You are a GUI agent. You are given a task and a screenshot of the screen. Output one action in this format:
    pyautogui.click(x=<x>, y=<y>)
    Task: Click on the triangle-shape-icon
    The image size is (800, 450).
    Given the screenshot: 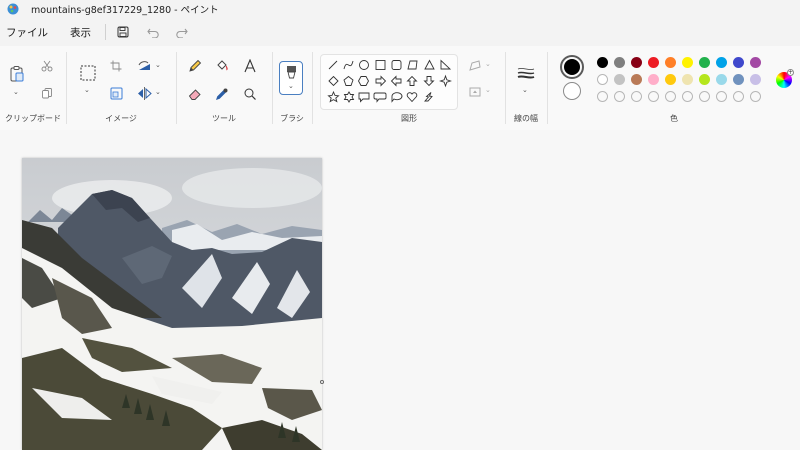 What is the action you would take?
    pyautogui.click(x=429, y=64)
    